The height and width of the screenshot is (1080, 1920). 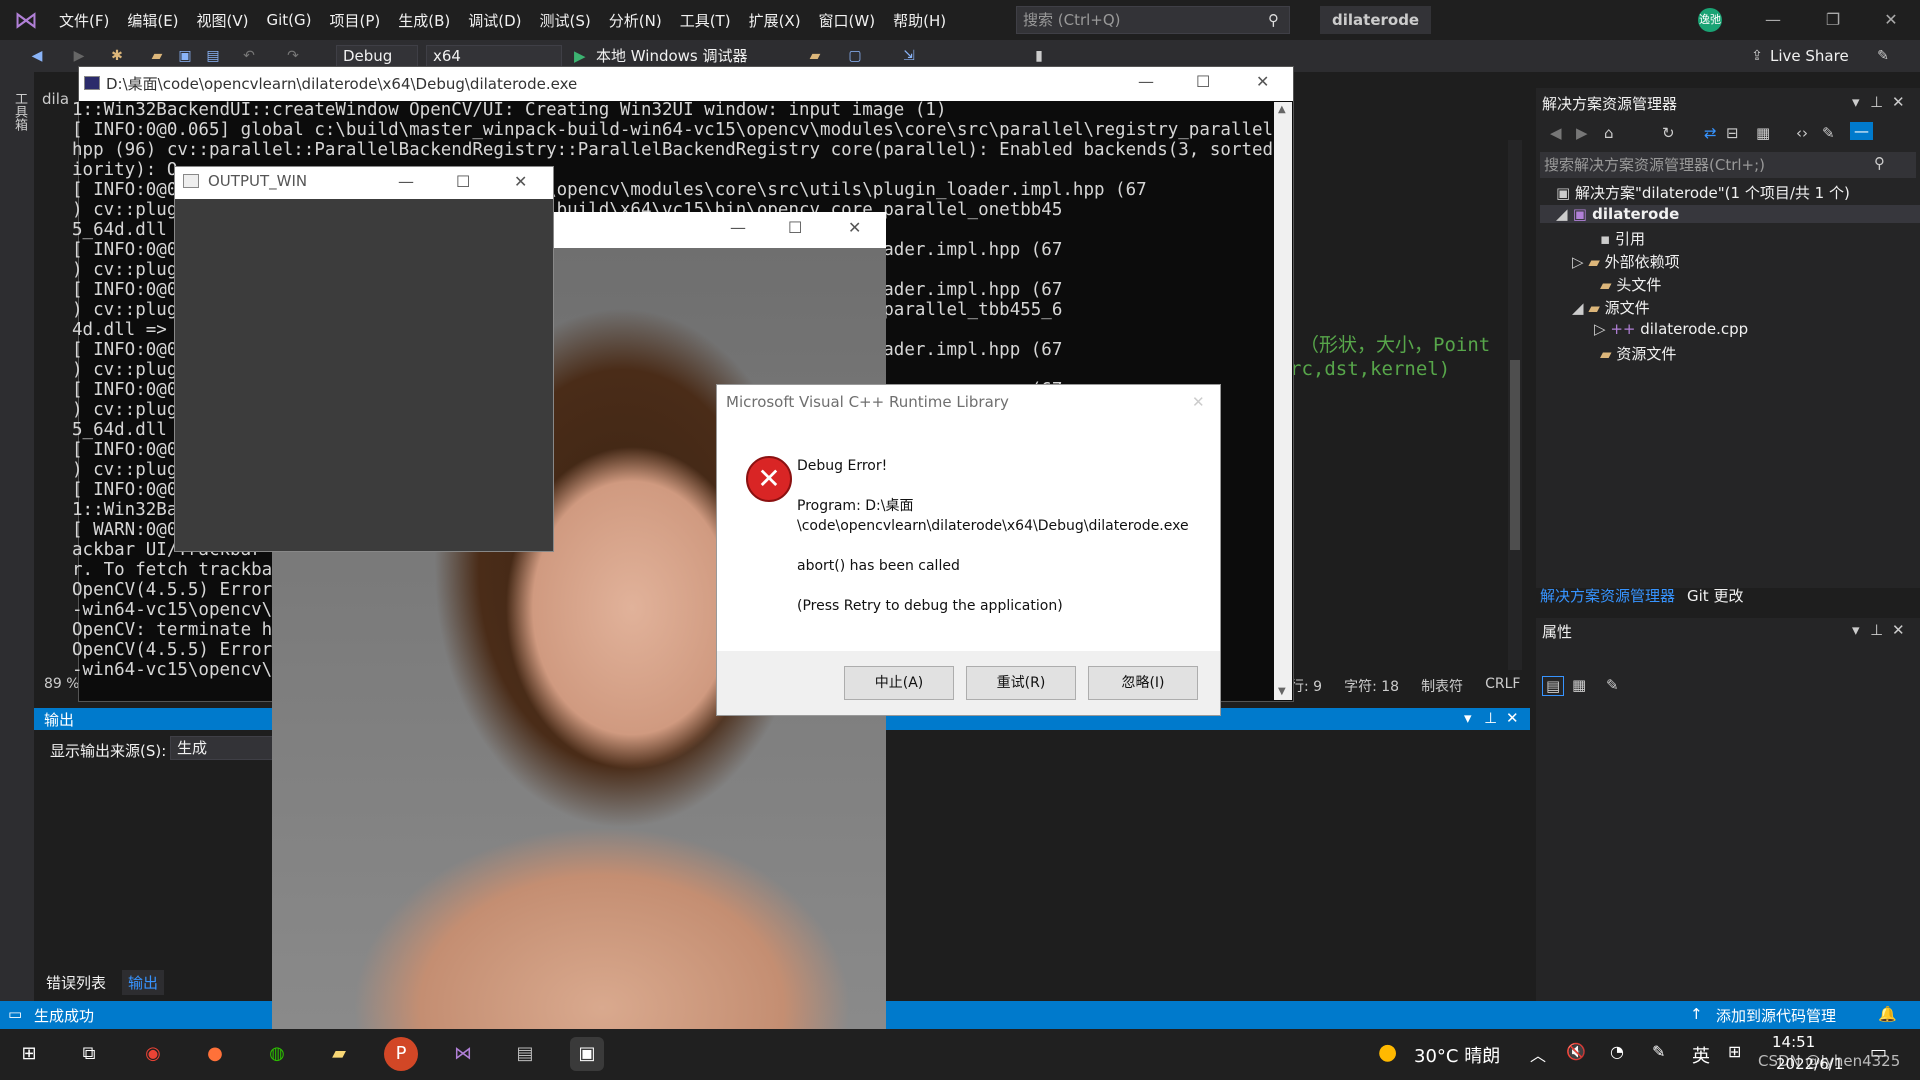 I want to click on menu-view: 视图(V), so click(x=223, y=20).